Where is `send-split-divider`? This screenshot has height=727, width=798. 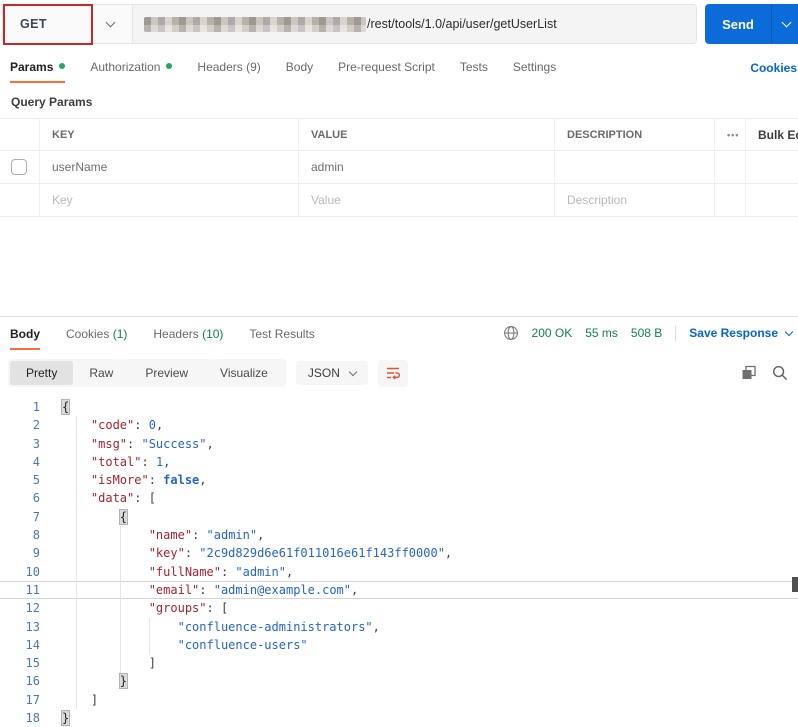
send-split-divider is located at coordinates (771, 24).